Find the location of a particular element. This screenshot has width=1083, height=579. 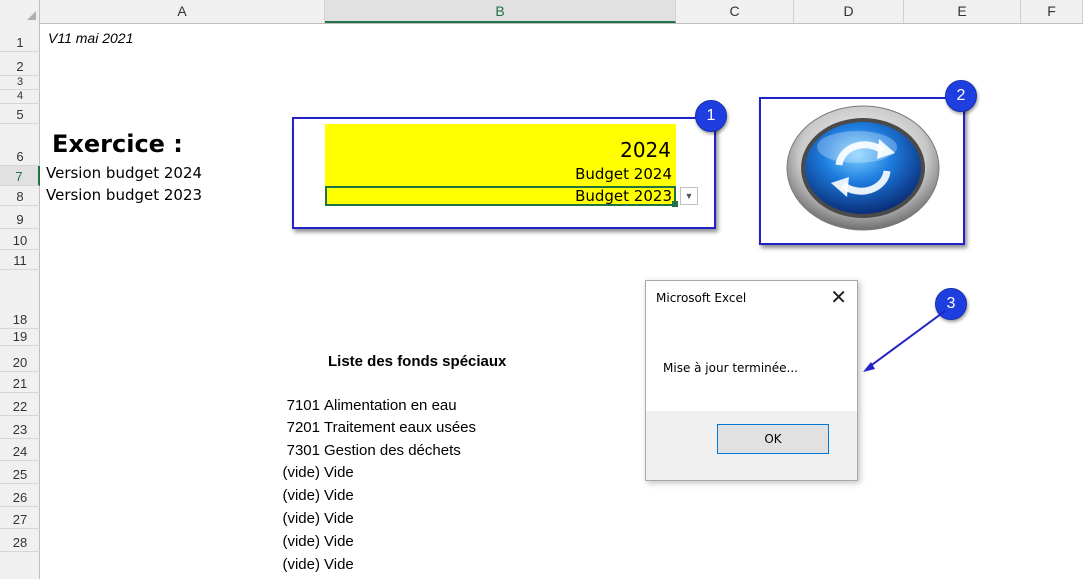

column-header-a: A is located at coordinates (182, 11).